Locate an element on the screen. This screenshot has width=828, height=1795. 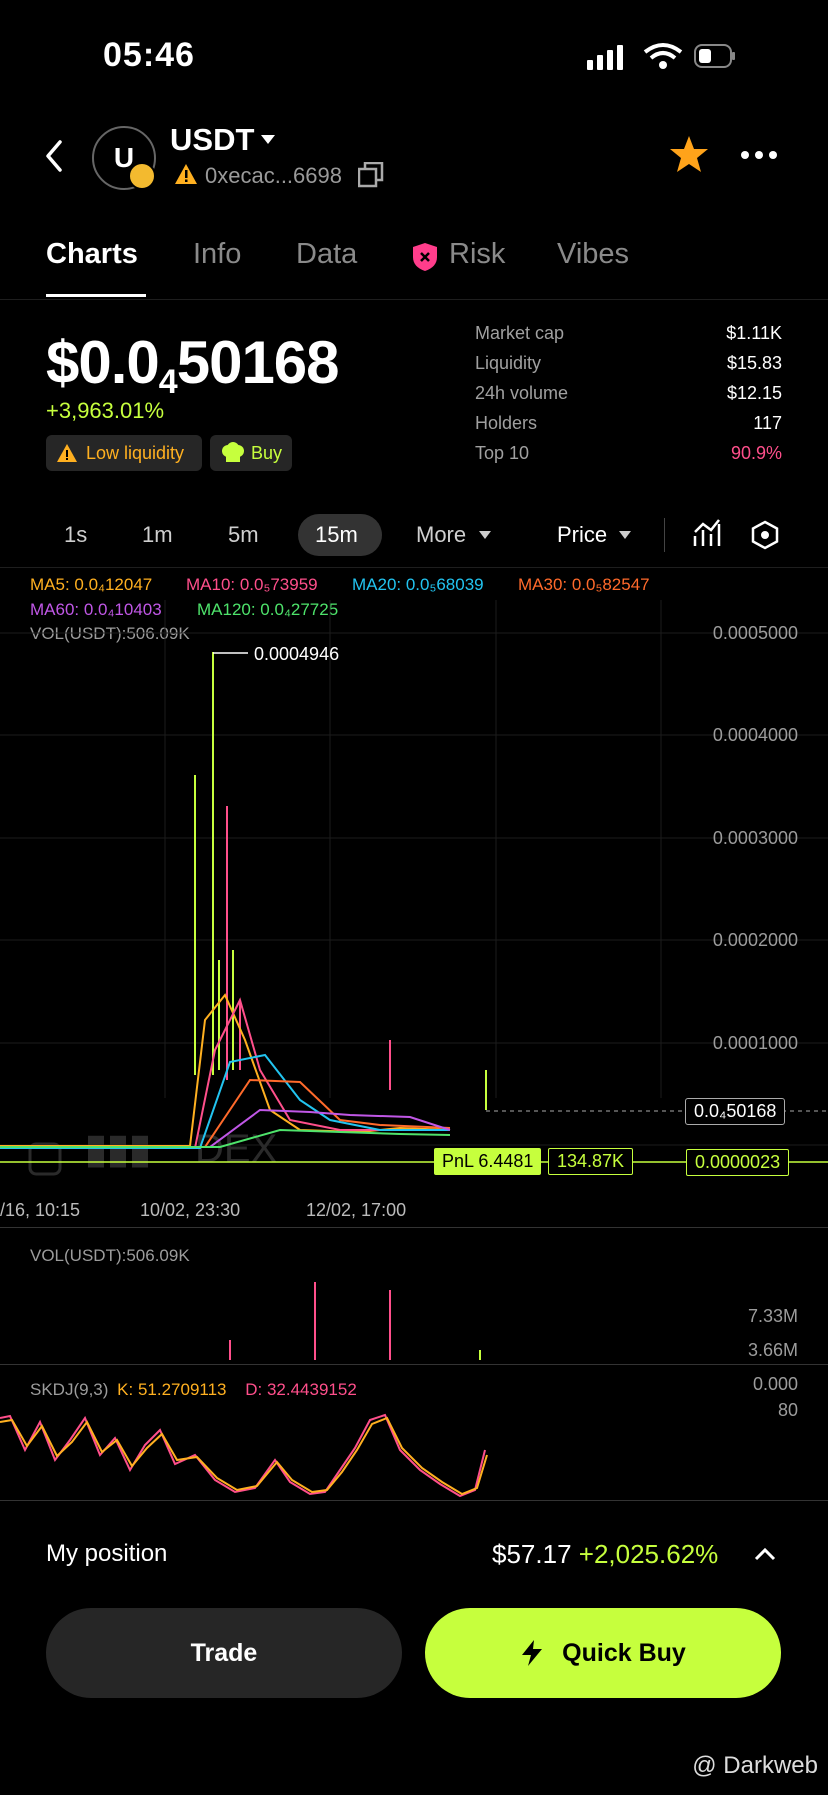
trade-button: Trade is located at coordinates (224, 1653).